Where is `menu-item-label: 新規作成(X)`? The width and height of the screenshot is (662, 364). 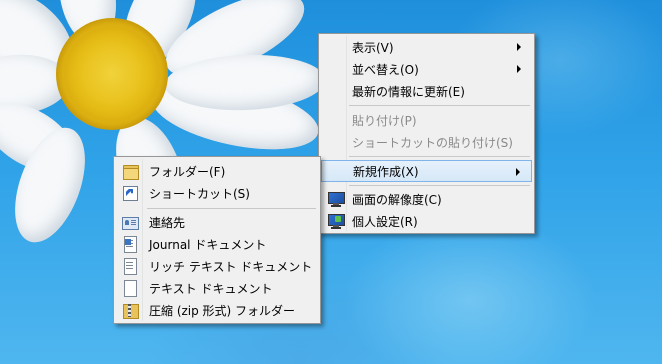 menu-item-label: 新規作成(X) is located at coordinates (386, 171).